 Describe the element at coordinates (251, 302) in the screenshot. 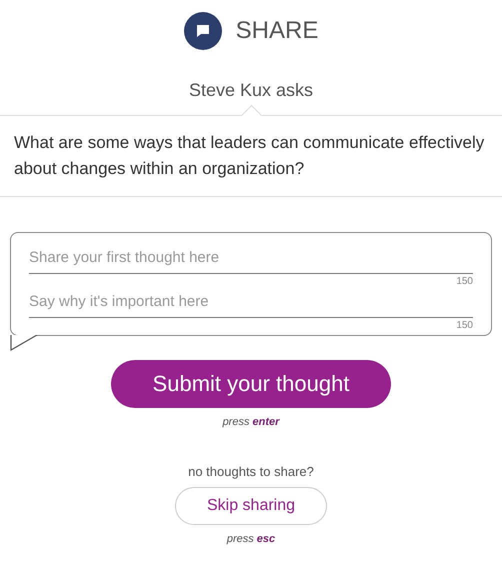

I see `answer-field: Say why it's important here` at that location.